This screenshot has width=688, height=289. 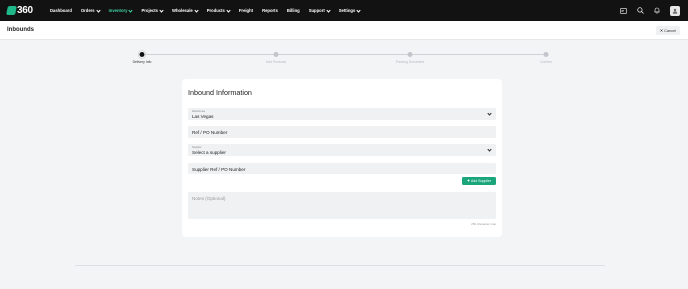 I want to click on ref-po-placeholder: Ref / PO Number, so click(x=210, y=132).